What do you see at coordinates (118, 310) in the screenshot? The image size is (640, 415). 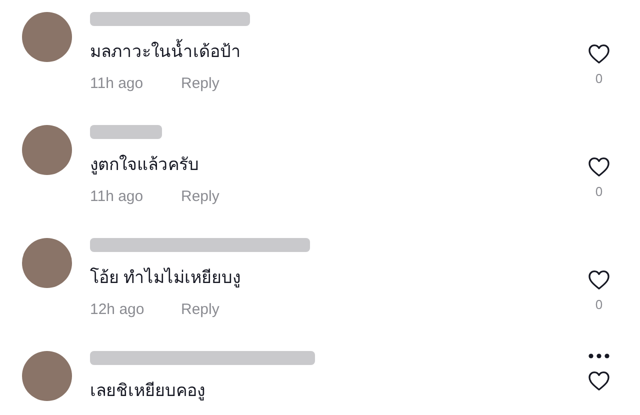 I see `comment-time: 12h ago` at bounding box center [118, 310].